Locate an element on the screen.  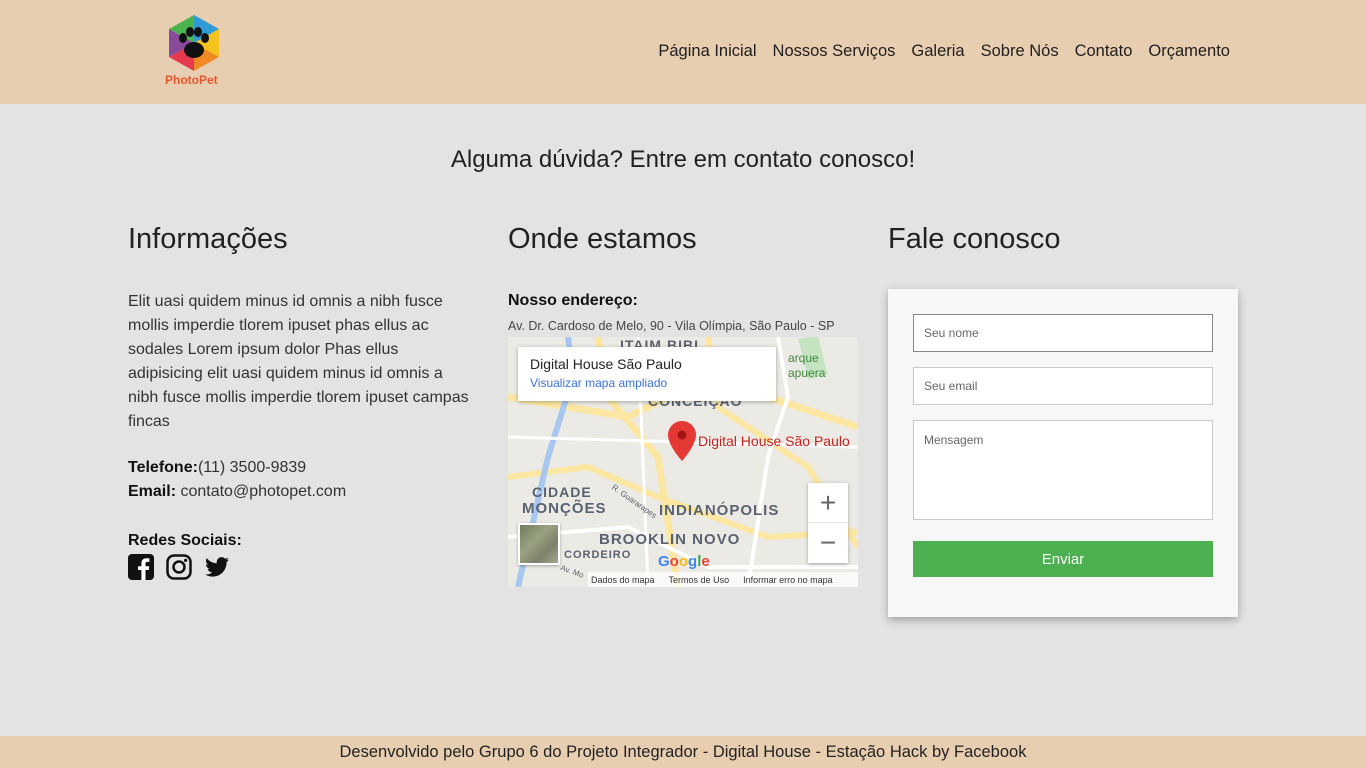
map-expand-link: Visualizar mapa ampliado is located at coordinates (647, 383).